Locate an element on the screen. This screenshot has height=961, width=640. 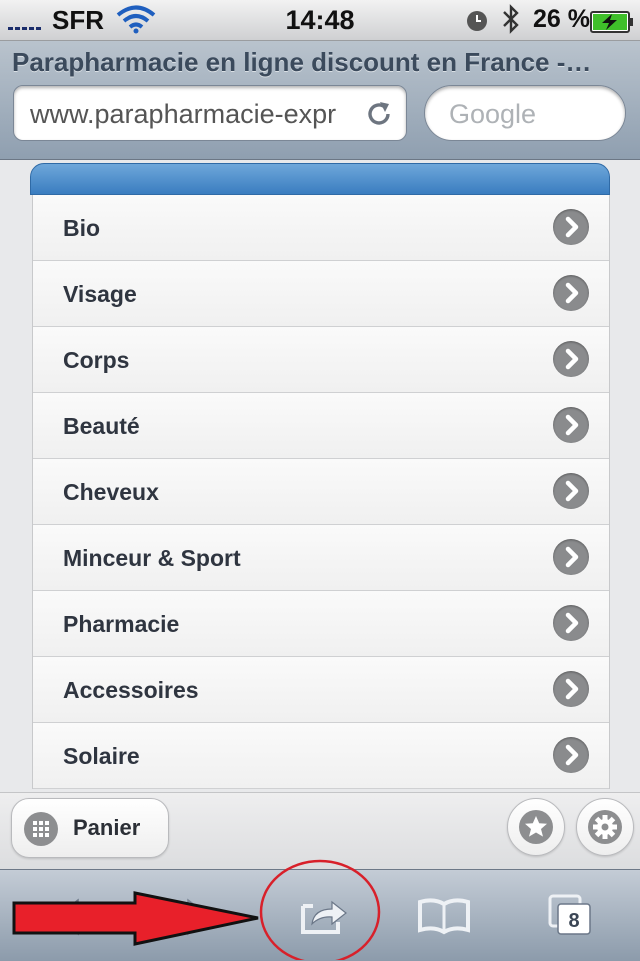
grid-icon is located at coordinates (41, 829).